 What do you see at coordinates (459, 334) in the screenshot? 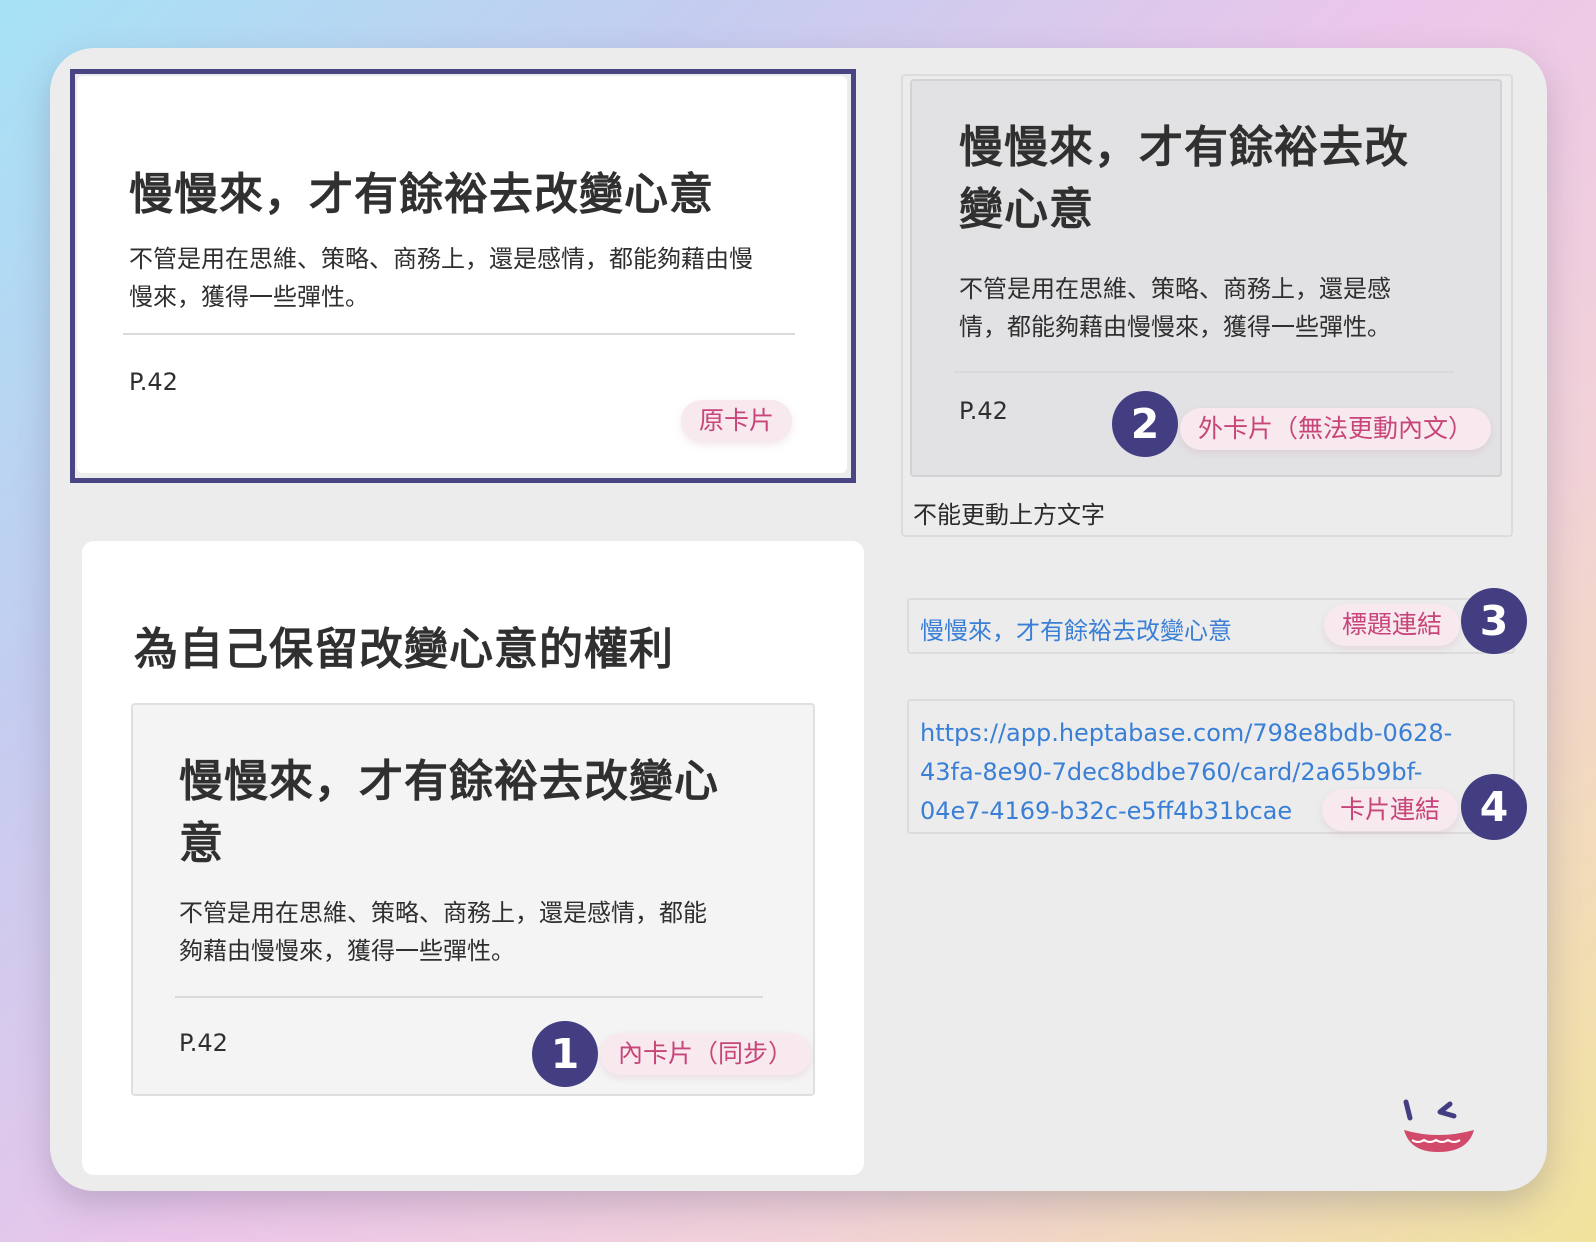
I see `original-card-divider` at bounding box center [459, 334].